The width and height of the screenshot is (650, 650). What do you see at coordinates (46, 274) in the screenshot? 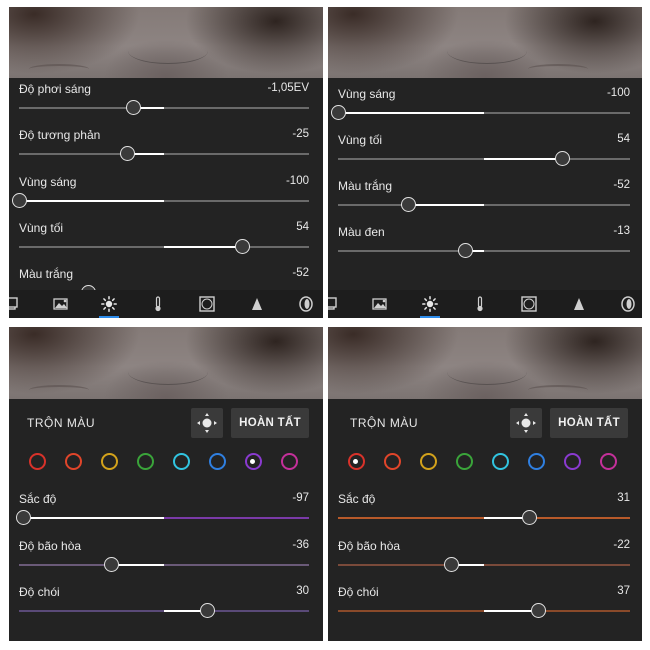
I see `slider-label: Màu trắng` at bounding box center [46, 274].